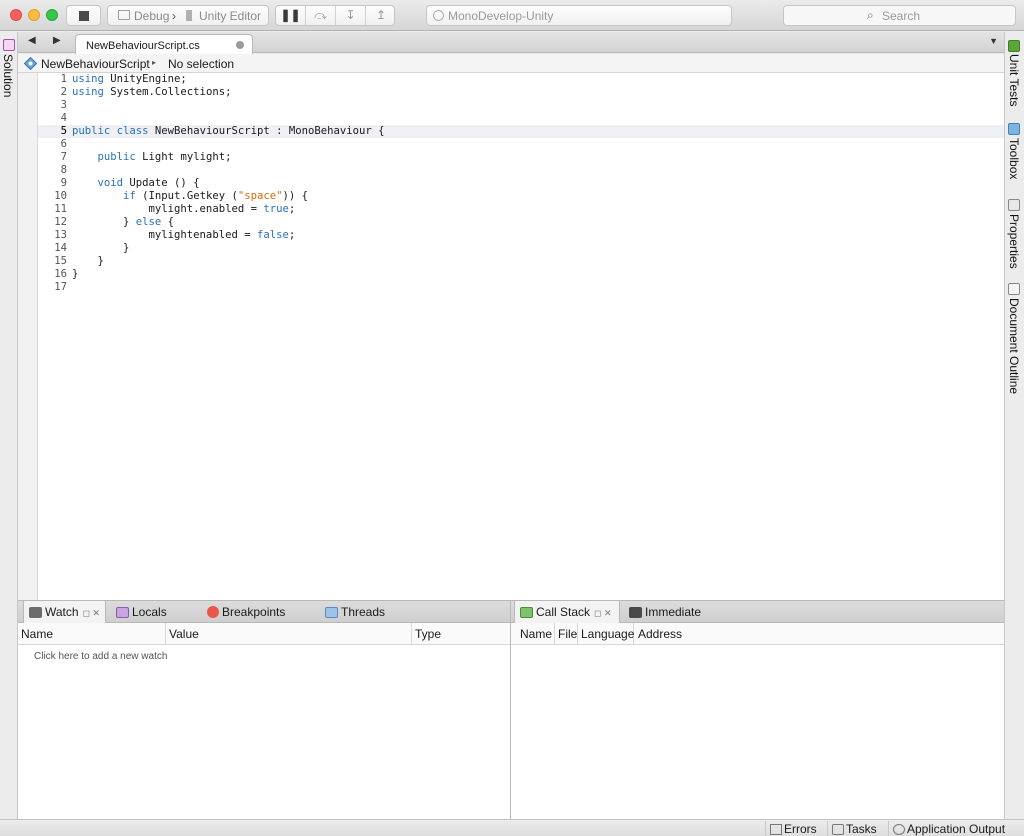 This screenshot has height=836, width=1024. I want to click on tab-call-stack-label: Call Stack, so click(563, 612).